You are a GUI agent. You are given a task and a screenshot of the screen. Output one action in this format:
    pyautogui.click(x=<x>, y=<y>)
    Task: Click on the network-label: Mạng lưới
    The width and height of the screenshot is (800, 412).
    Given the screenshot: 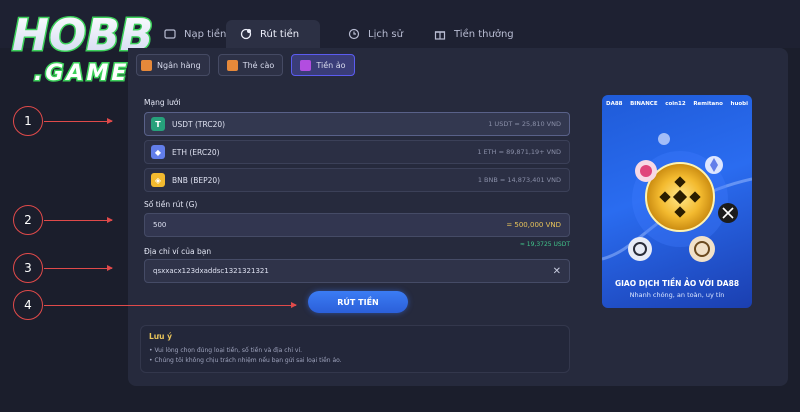 What is the action you would take?
    pyautogui.click(x=162, y=102)
    